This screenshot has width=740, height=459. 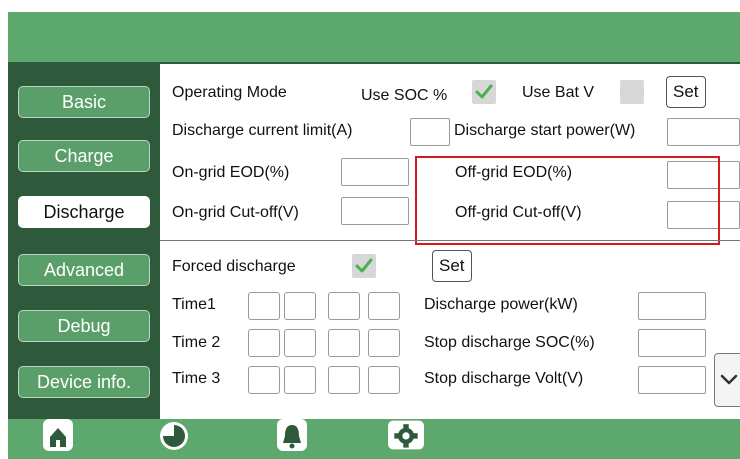 I want to click on on-grid-eod-input, so click(x=375, y=172).